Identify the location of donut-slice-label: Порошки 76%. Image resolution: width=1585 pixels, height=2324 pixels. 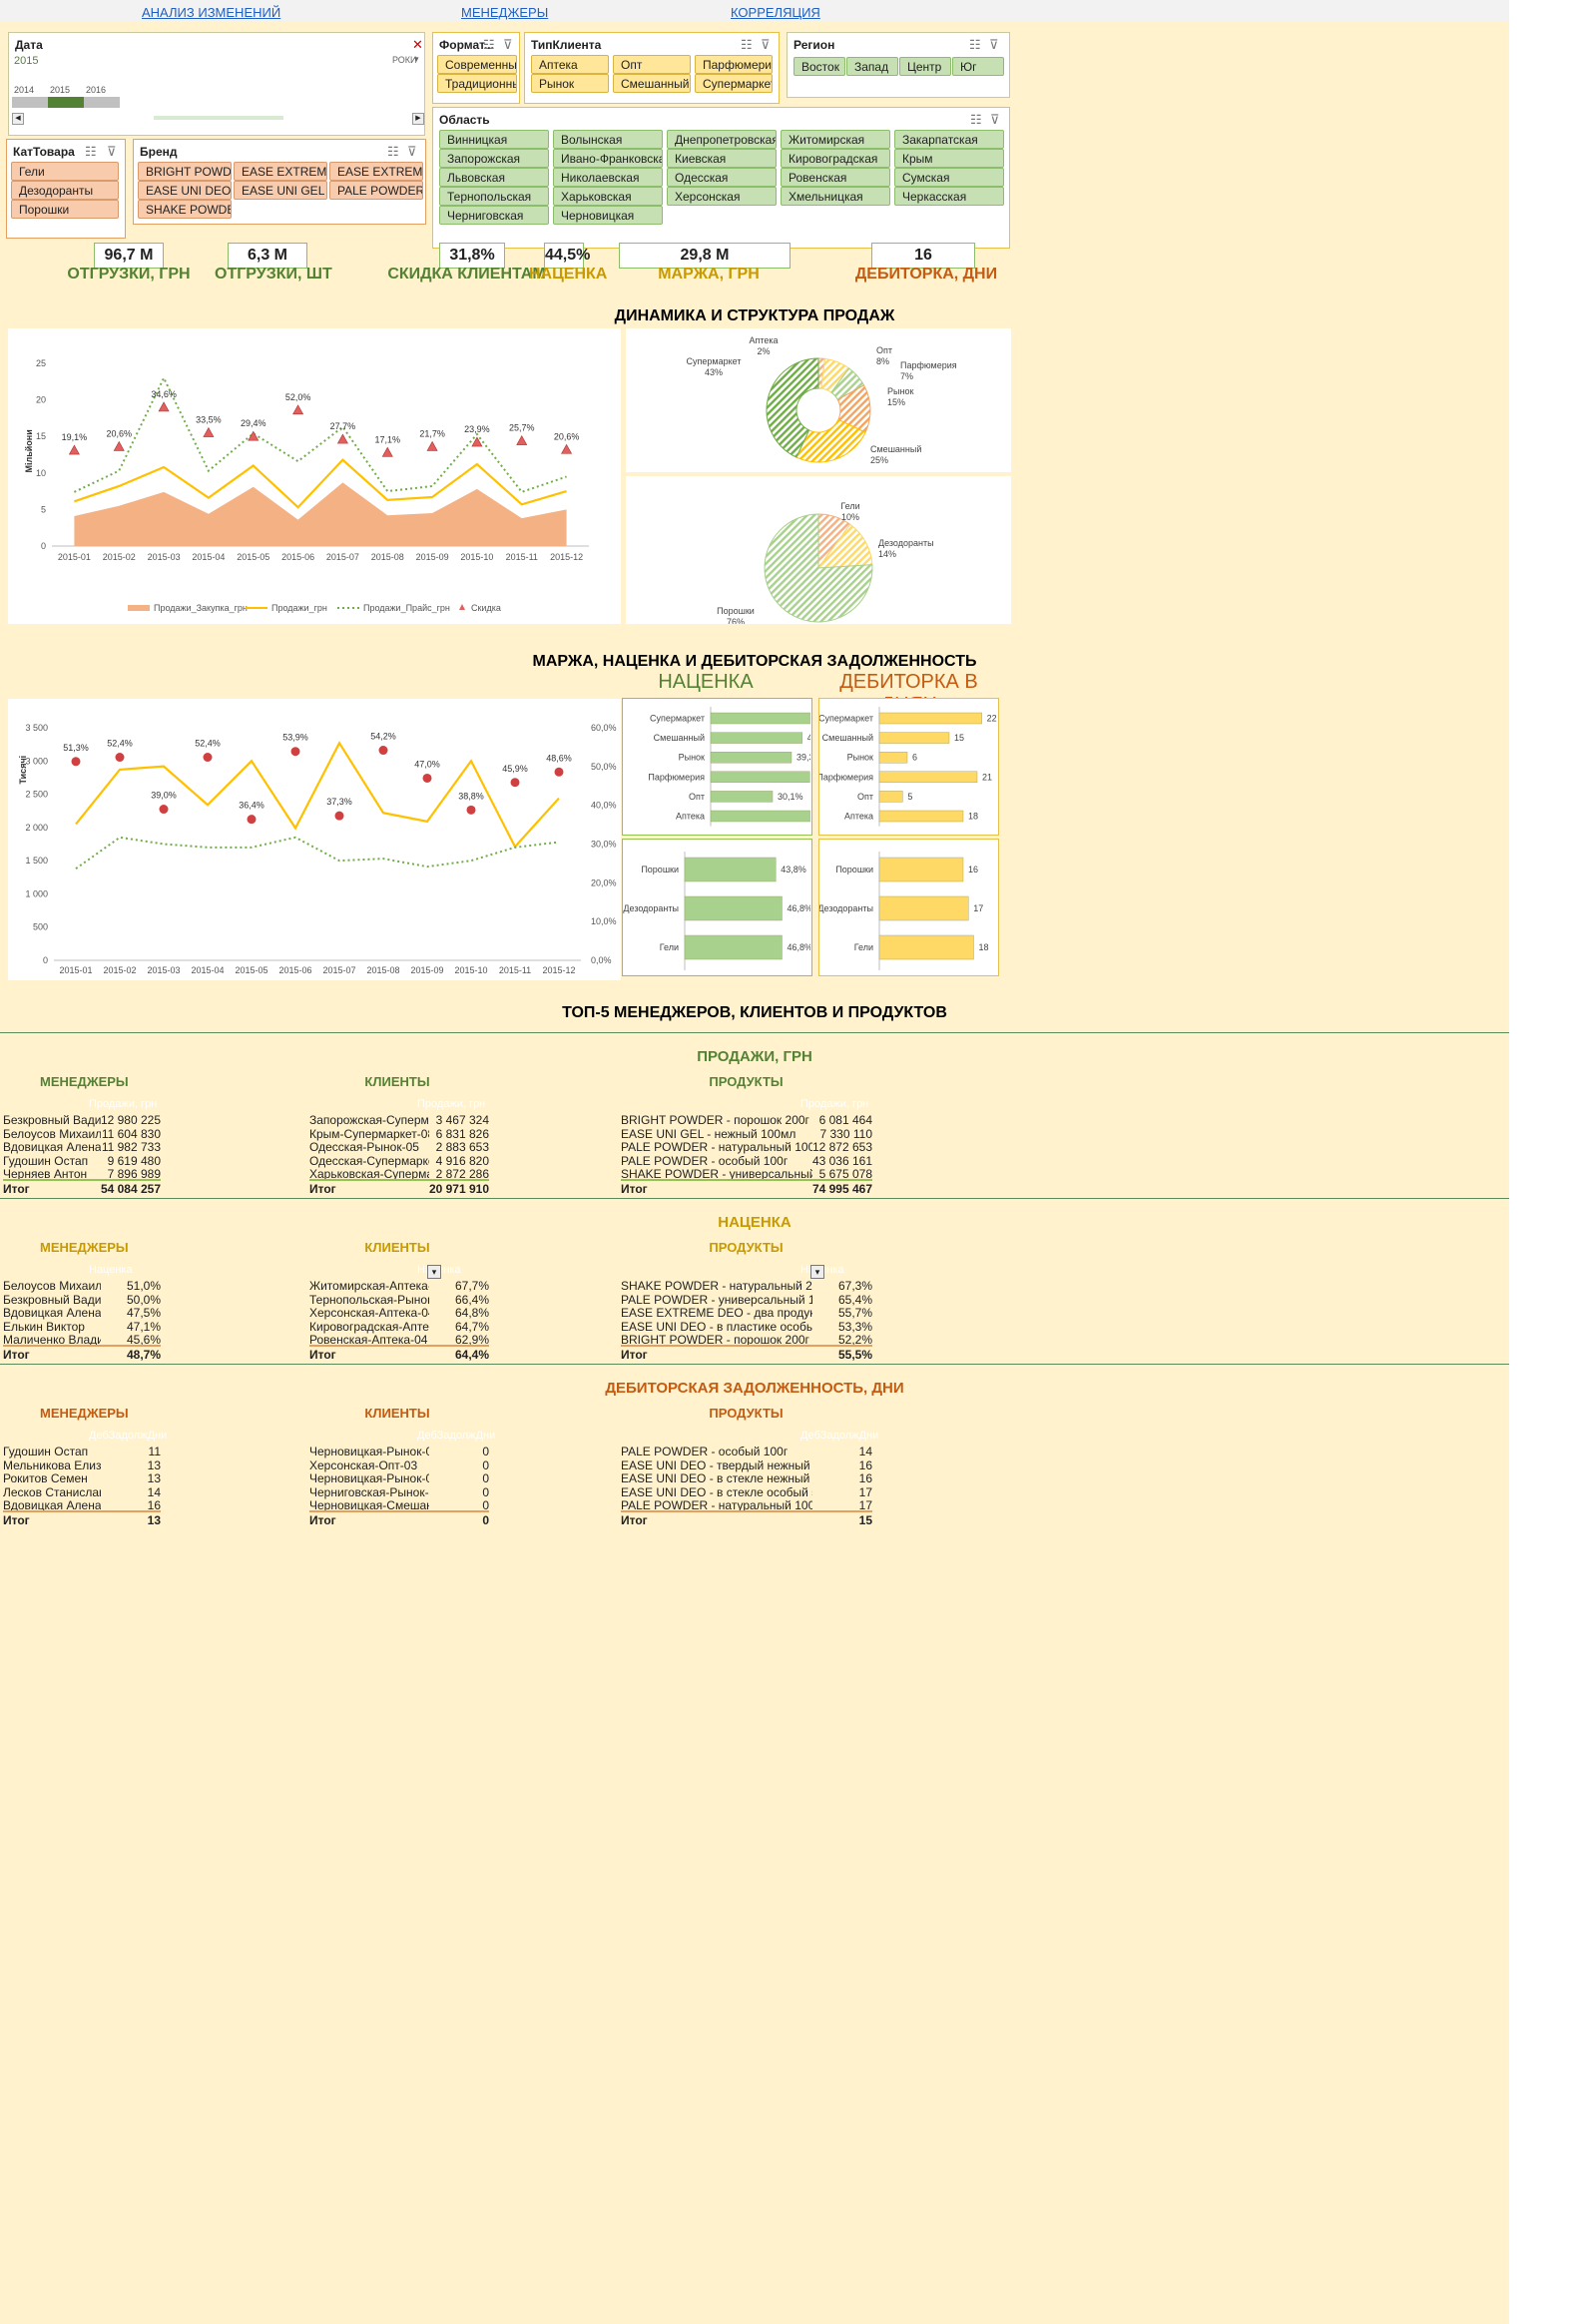
(736, 615).